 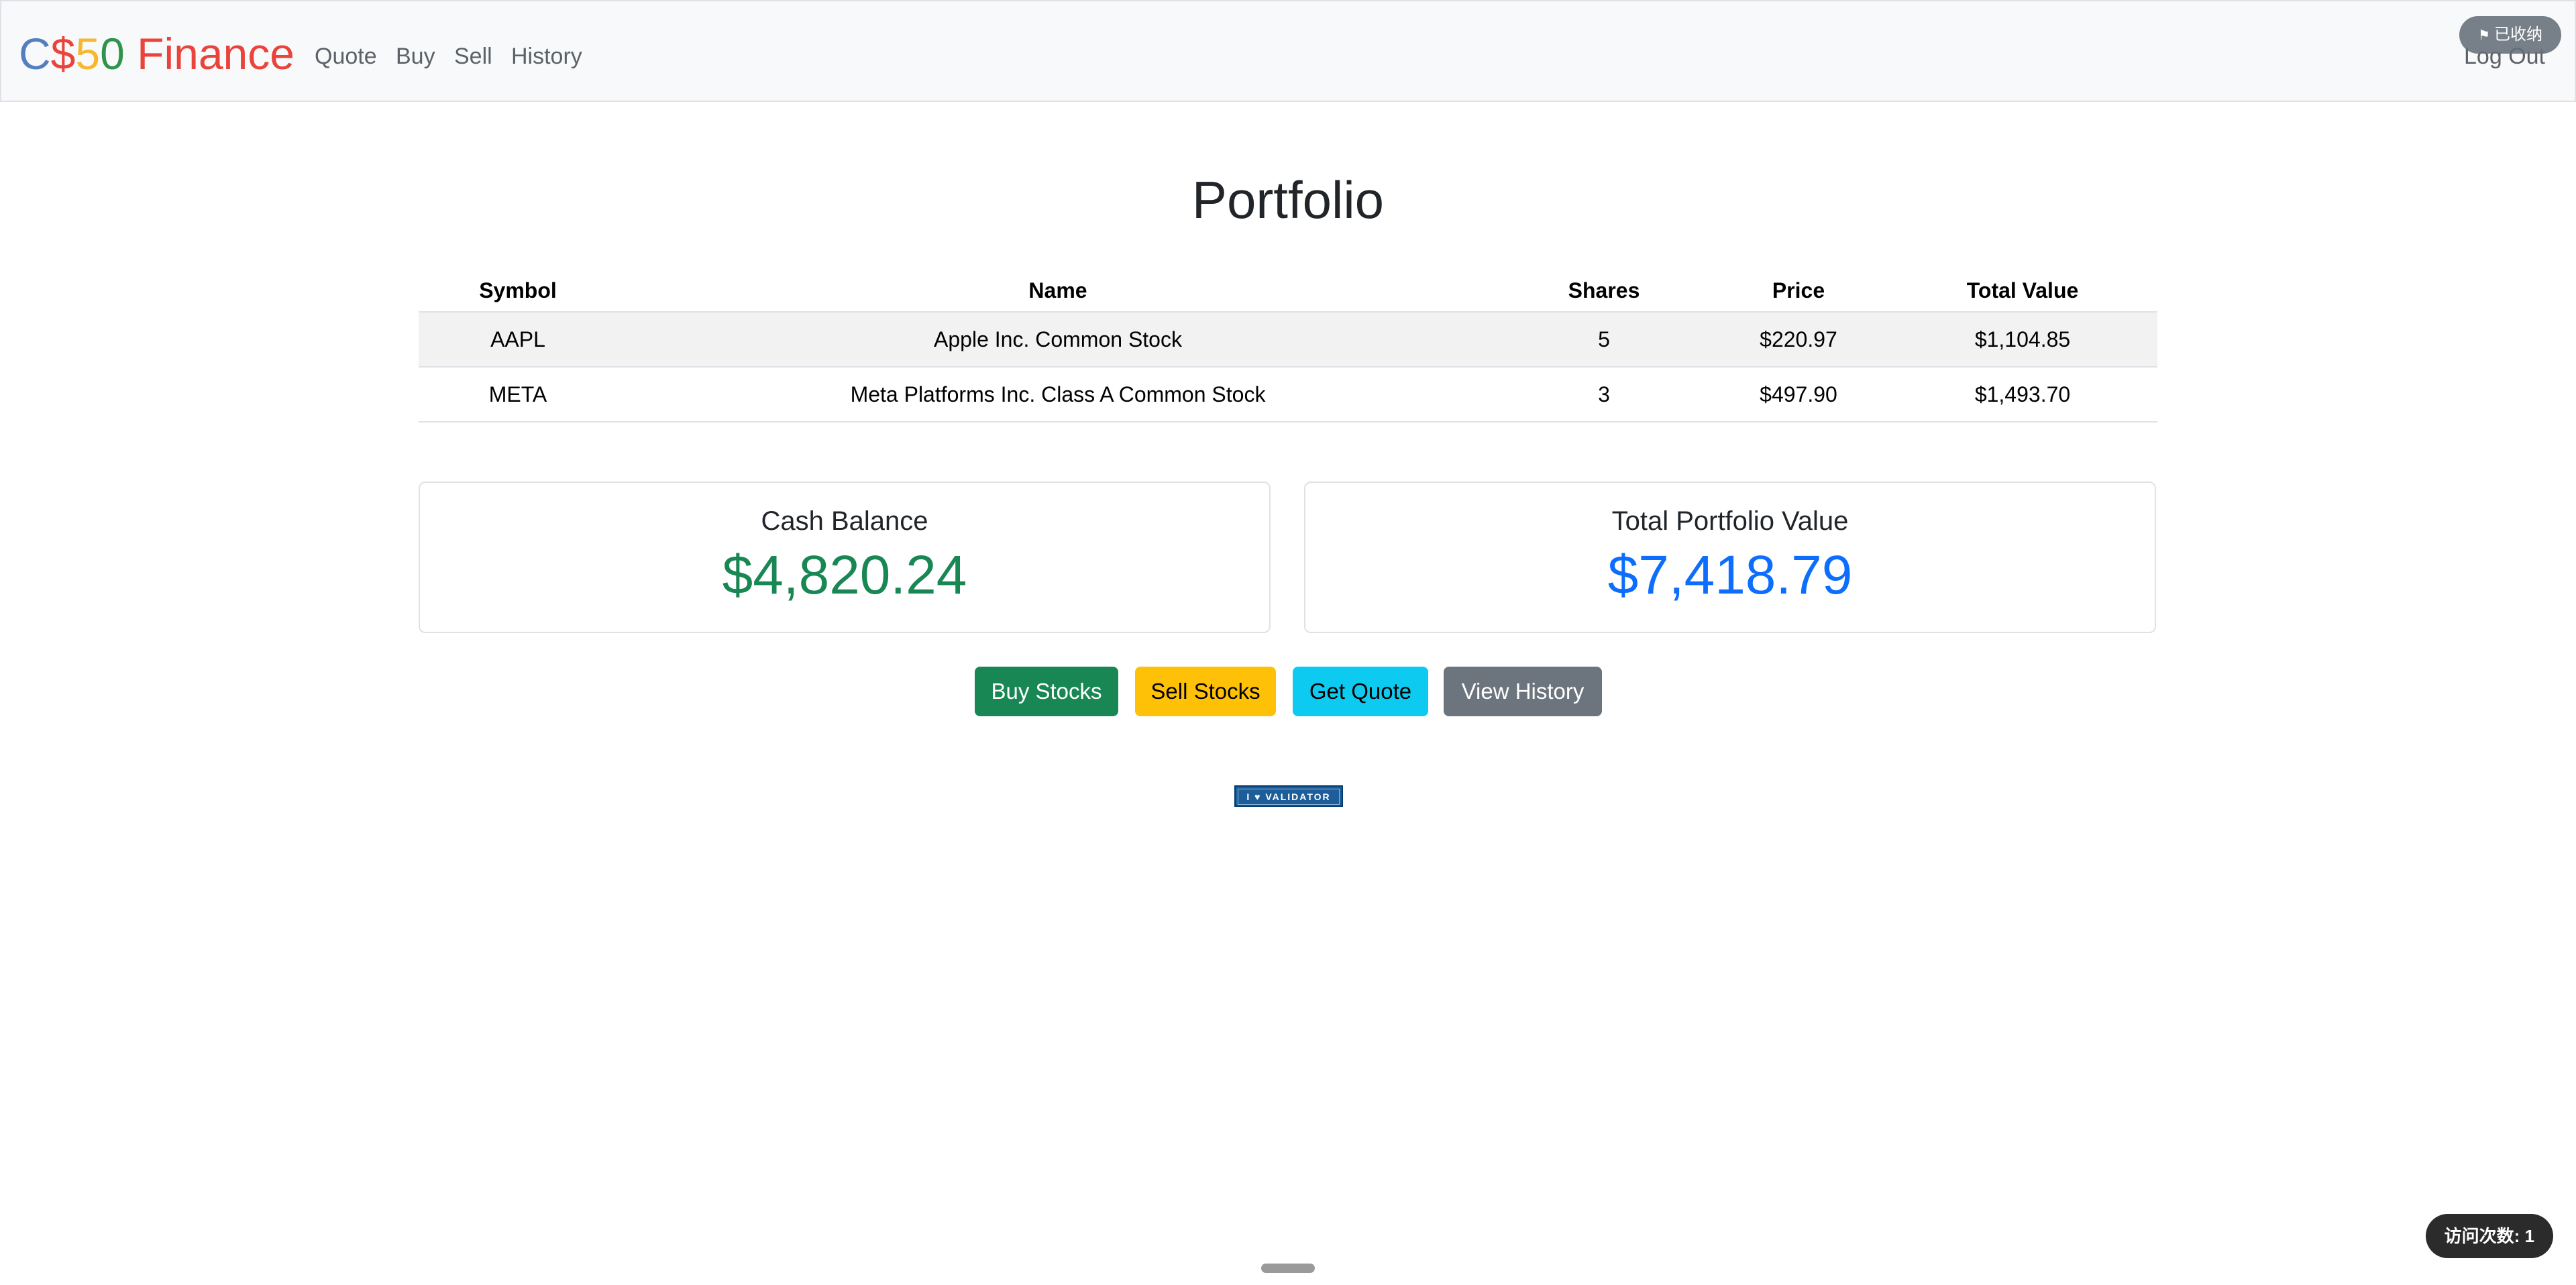 I want to click on collapse-pill: ⚑ 已收纳, so click(x=2510, y=35).